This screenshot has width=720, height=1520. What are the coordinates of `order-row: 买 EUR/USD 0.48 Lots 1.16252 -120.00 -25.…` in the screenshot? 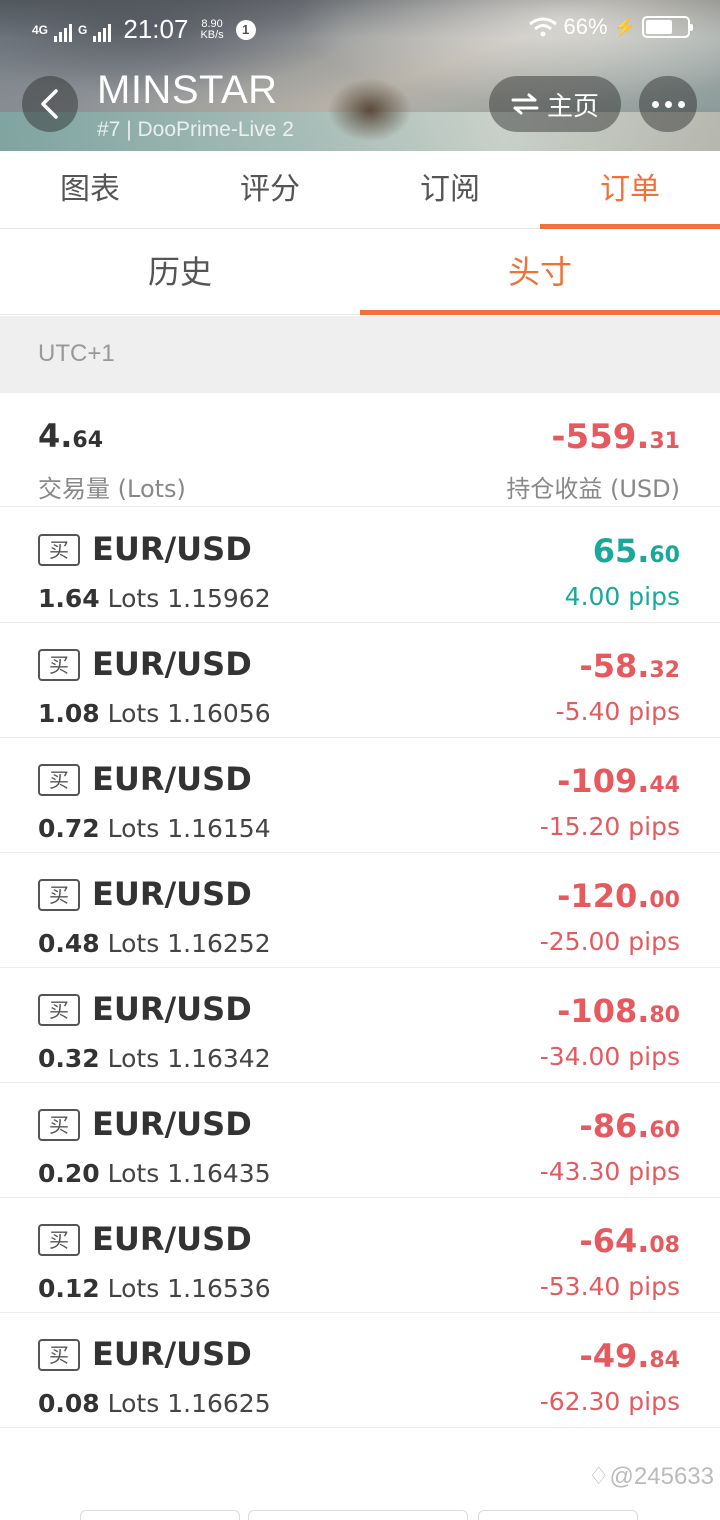 It's located at (360, 910).